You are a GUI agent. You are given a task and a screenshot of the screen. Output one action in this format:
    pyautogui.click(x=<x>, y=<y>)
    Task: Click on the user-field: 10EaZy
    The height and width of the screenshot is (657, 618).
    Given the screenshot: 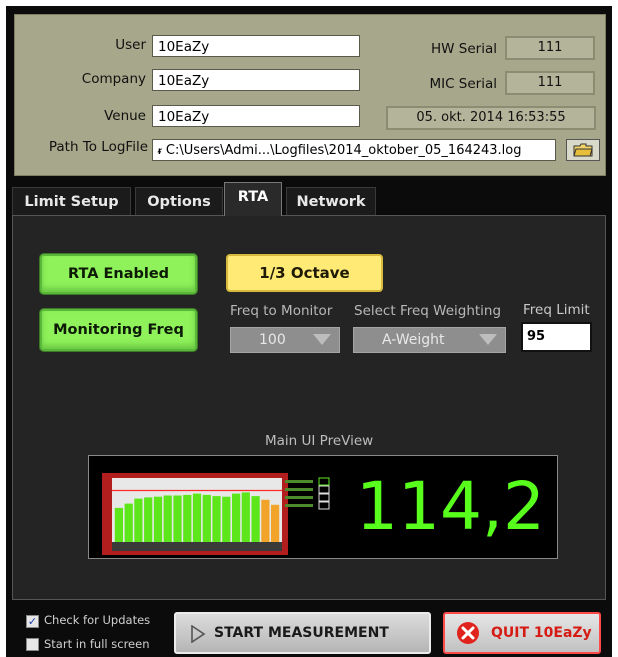 What is the action you would take?
    pyautogui.click(x=256, y=46)
    